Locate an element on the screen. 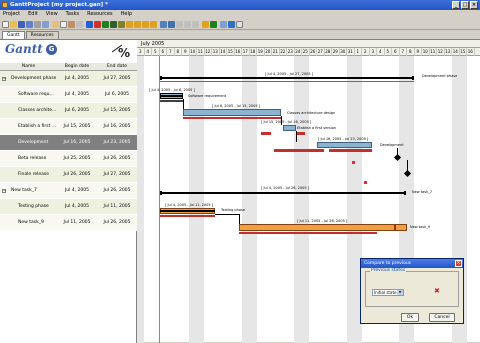  day-label: 1 is located at coordinates (358, 52).